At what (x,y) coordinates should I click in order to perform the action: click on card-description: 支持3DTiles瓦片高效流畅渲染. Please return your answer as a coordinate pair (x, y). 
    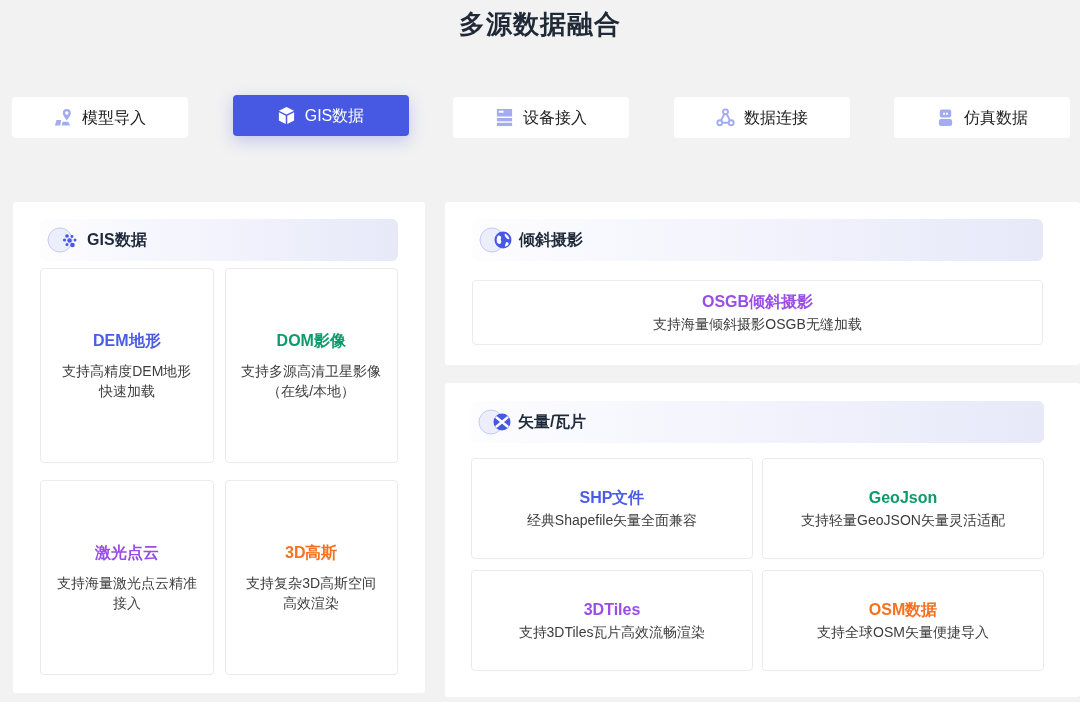
    Looking at the image, I should click on (612, 632).